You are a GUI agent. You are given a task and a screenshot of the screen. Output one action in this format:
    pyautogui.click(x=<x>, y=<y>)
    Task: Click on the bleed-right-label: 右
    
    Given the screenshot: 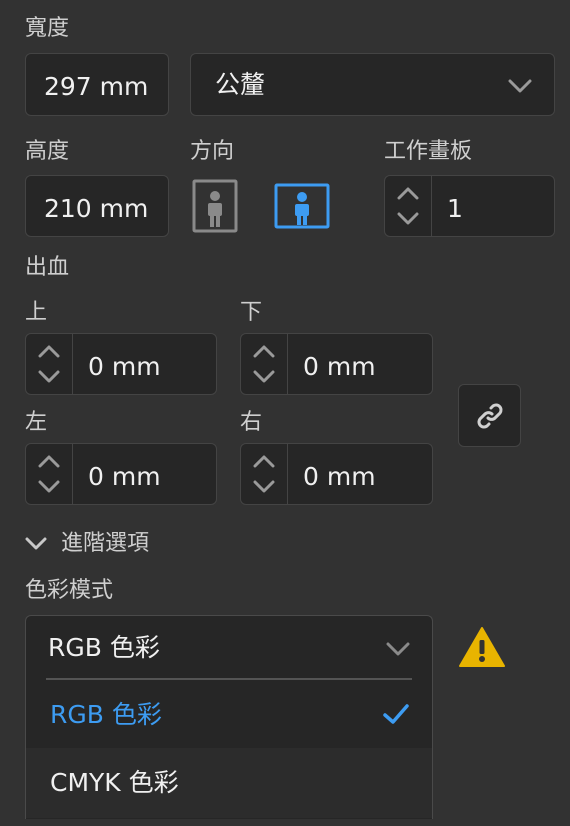 What is the action you would take?
    pyautogui.click(x=251, y=422)
    